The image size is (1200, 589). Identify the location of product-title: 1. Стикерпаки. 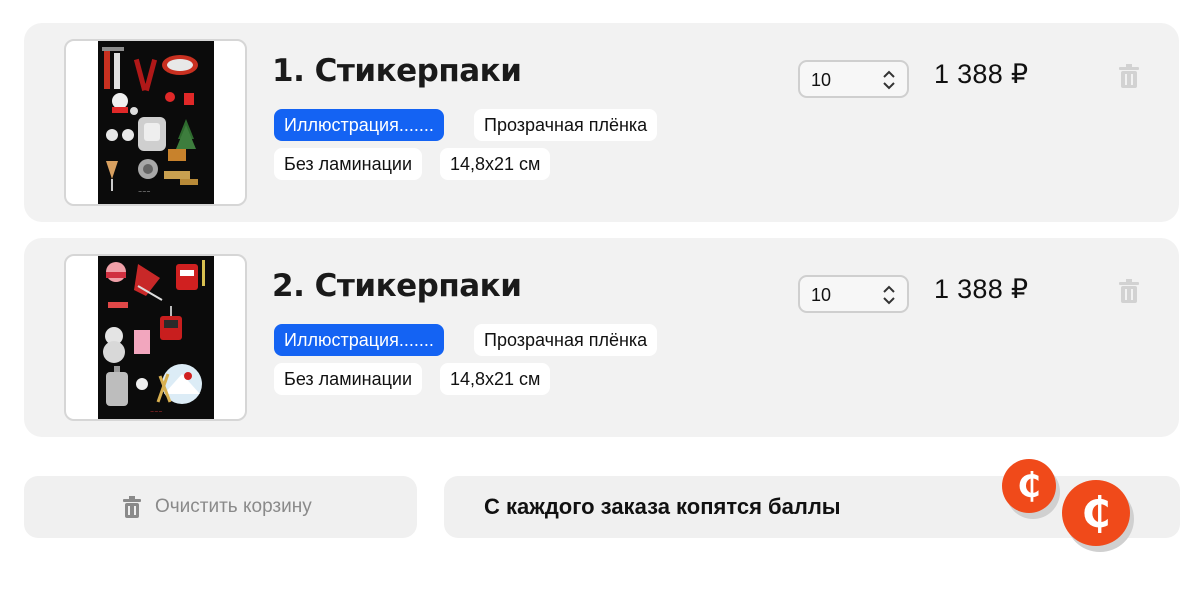
(397, 71).